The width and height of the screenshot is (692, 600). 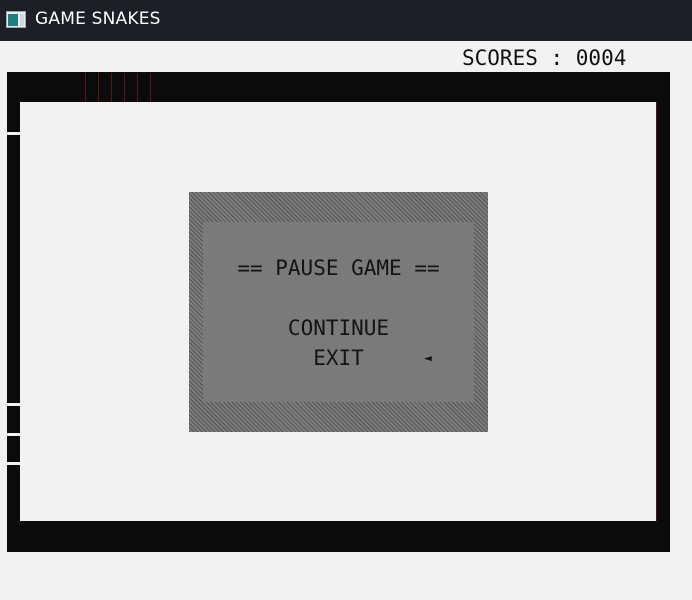 I want to click on window-title: GAME SNAKES, so click(x=98, y=19).